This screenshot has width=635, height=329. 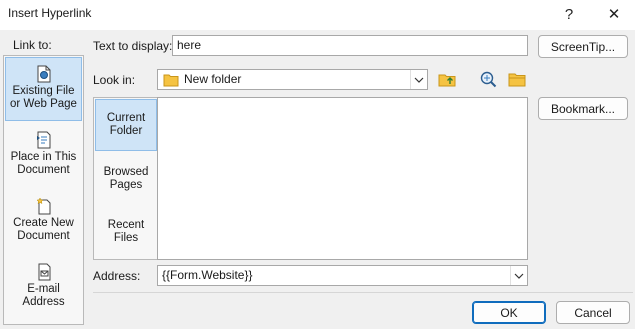 I want to click on ok-button: OK, so click(x=509, y=312).